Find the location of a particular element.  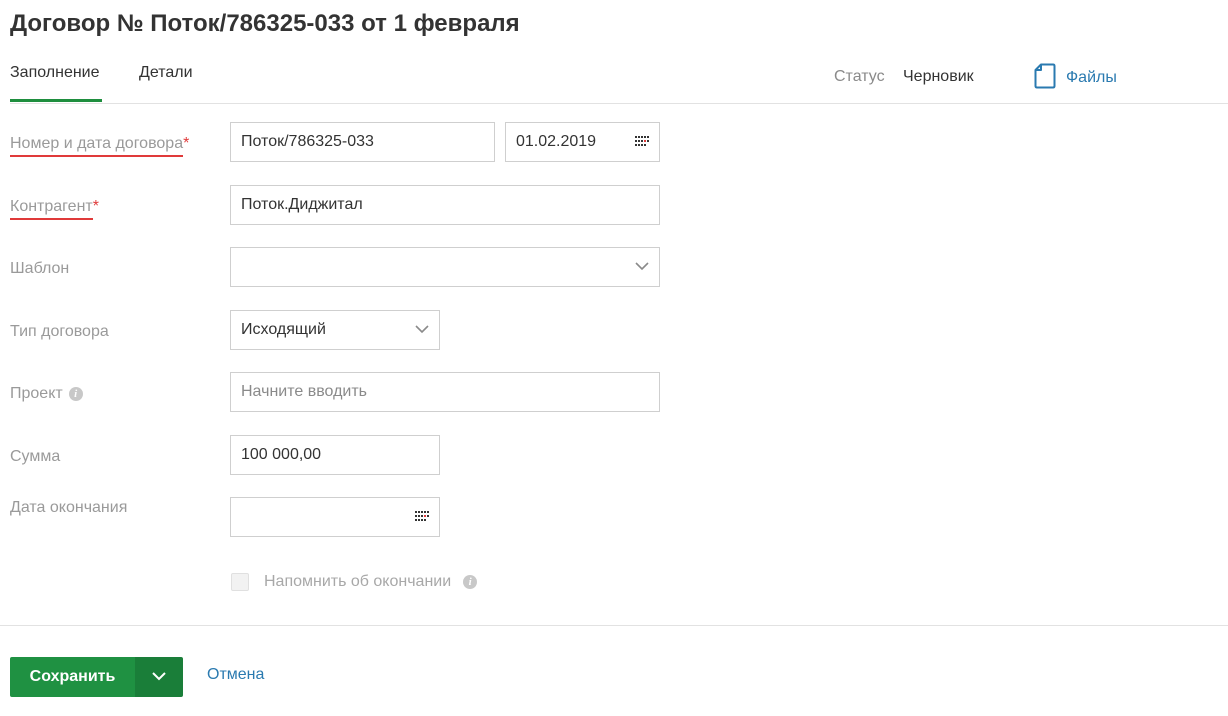

project-label: Проект i is located at coordinates (46, 394).